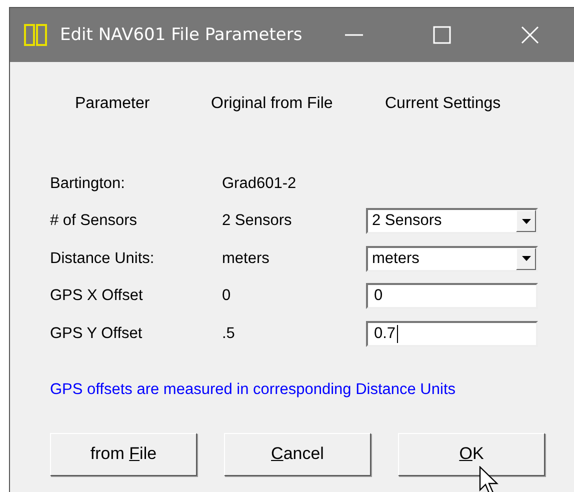 The image size is (574, 492). What do you see at coordinates (257, 221) in the screenshot?
I see `original-value: 2 Sensors` at bounding box center [257, 221].